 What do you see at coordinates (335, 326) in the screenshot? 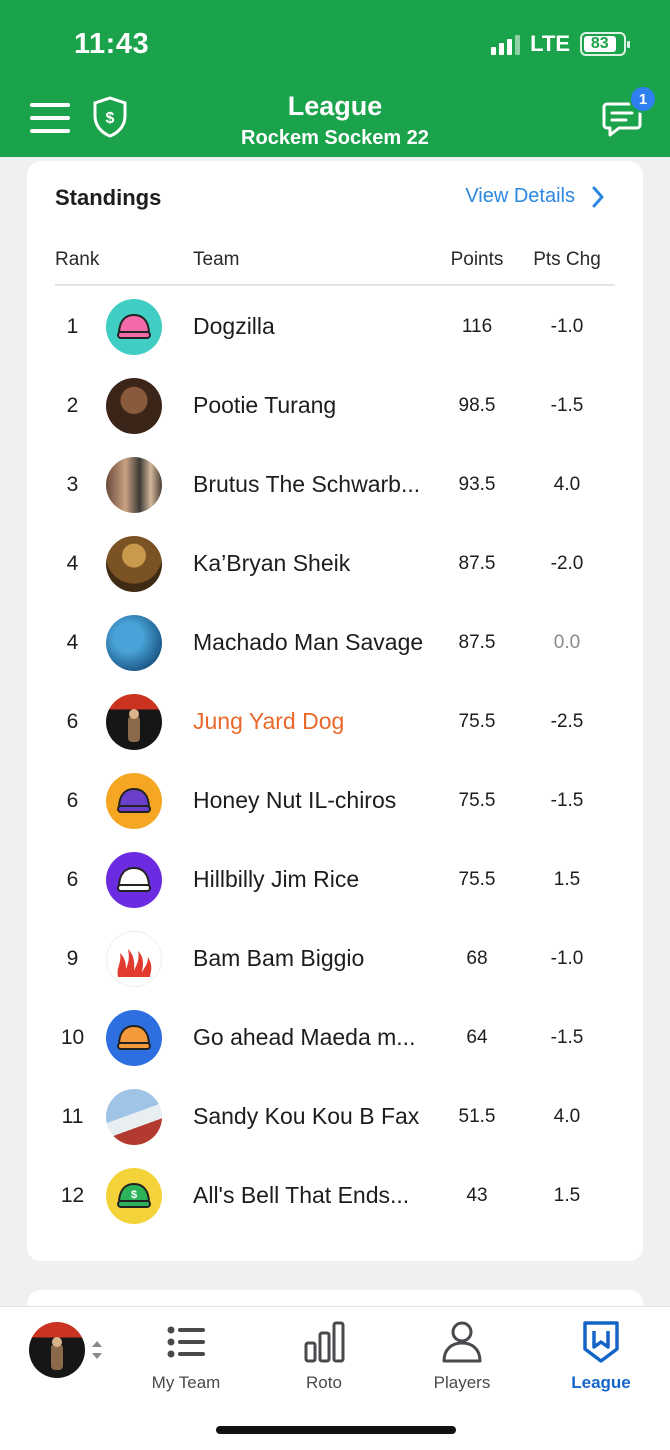
I see `standings-row: 1 Dogzilla 116 -1.0` at bounding box center [335, 326].